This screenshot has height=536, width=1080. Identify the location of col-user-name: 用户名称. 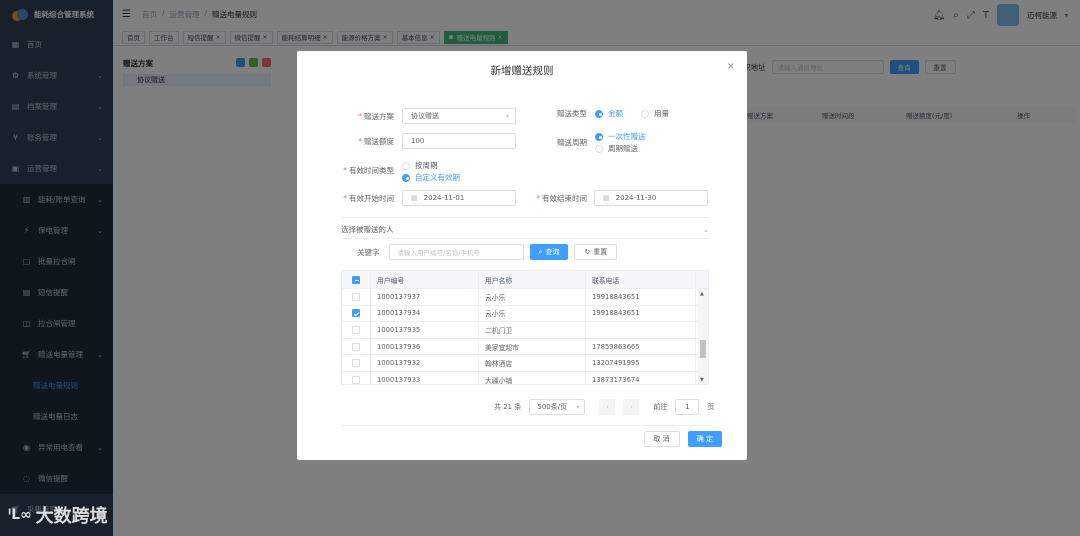
(532, 279).